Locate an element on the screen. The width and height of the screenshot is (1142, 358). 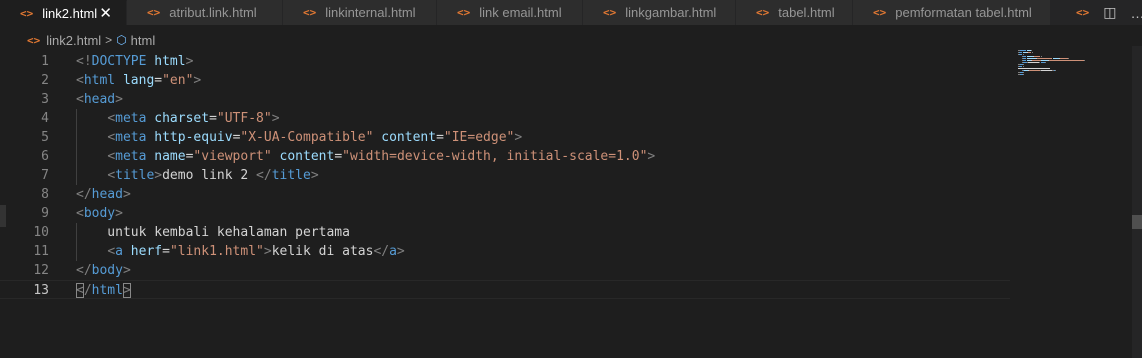
code-line: 12 </body> is located at coordinates (505, 270).